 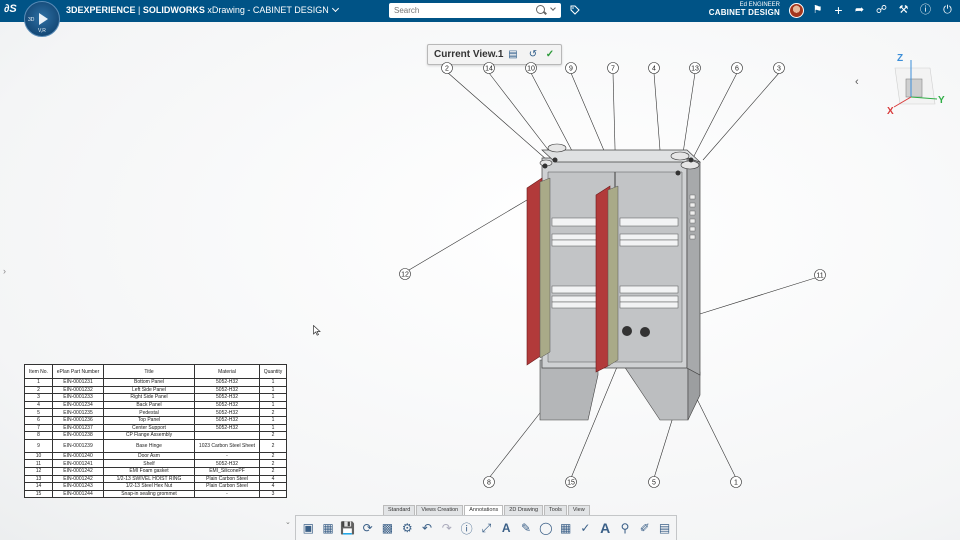 What do you see at coordinates (38, 420) in the screenshot?
I see `table-cell: 6` at bounding box center [38, 420].